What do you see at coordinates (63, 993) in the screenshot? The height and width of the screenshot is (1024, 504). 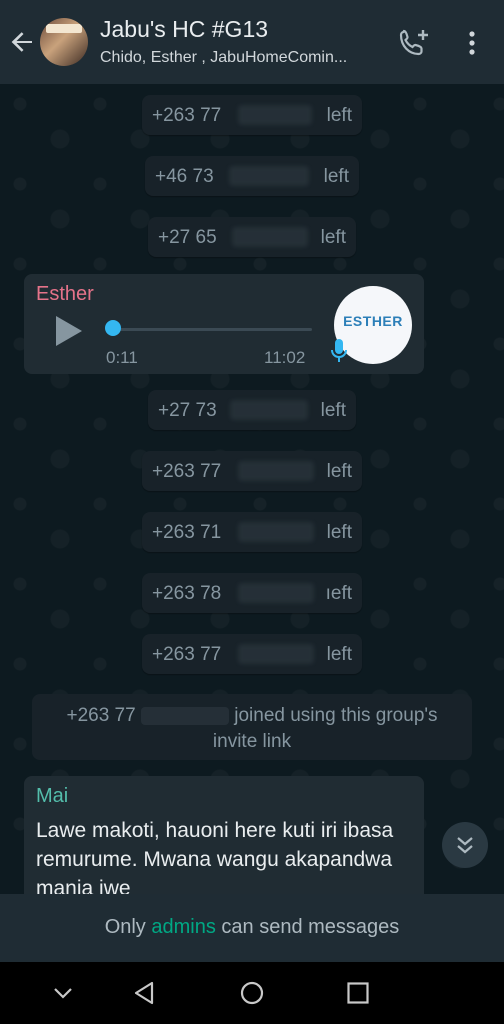 I see `nav-hide-keyboard-icon` at bounding box center [63, 993].